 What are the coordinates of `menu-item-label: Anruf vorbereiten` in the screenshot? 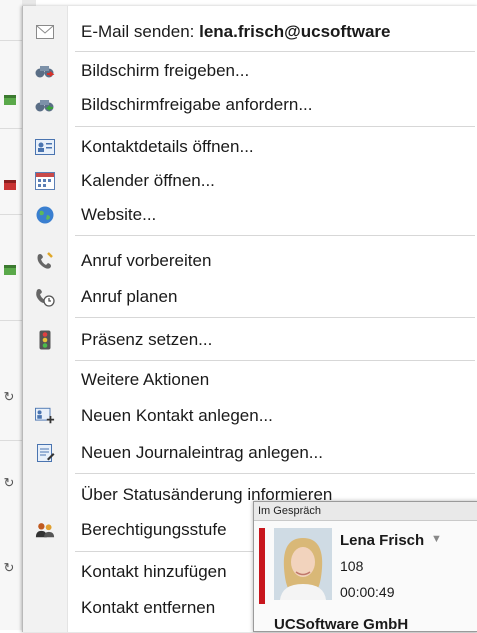 It's located at (146, 260).